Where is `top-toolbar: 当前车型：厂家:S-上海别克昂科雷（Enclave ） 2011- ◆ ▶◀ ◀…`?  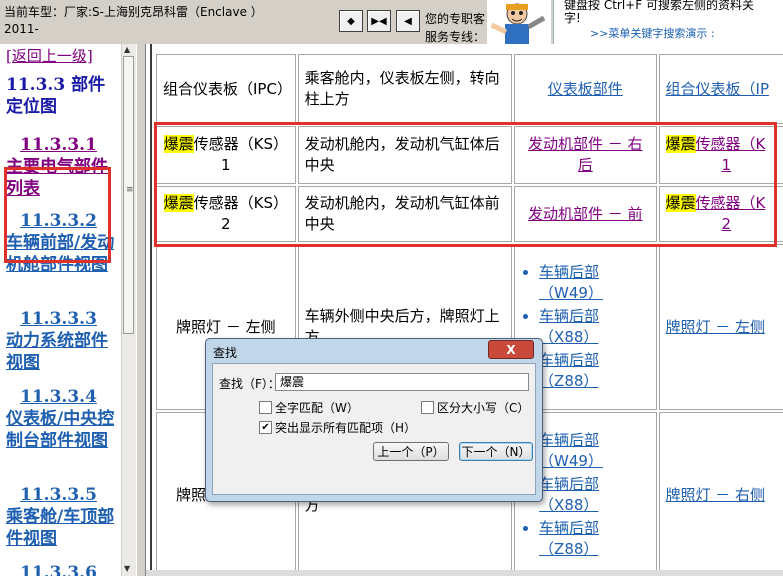
top-toolbar: 当前车型：厂家:S-上海别克昂科雷（Enclave ） 2011- ◆ ▶◀ ◀… is located at coordinates (391, 22).